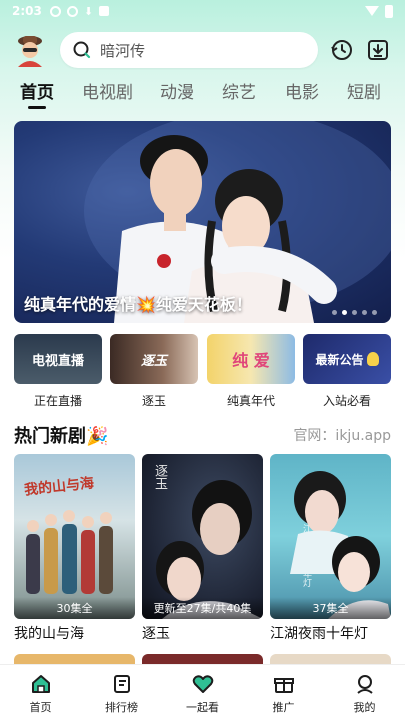 This screenshot has height=720, width=405. I want to click on tab-variety: 综艺, so click(239, 90).